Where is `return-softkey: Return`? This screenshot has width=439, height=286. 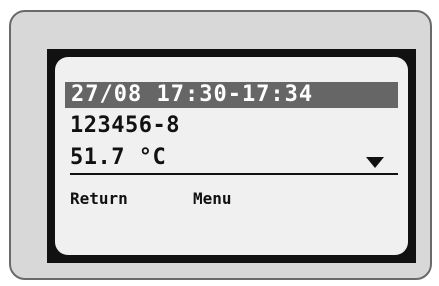
return-softkey: Return is located at coordinates (99, 199).